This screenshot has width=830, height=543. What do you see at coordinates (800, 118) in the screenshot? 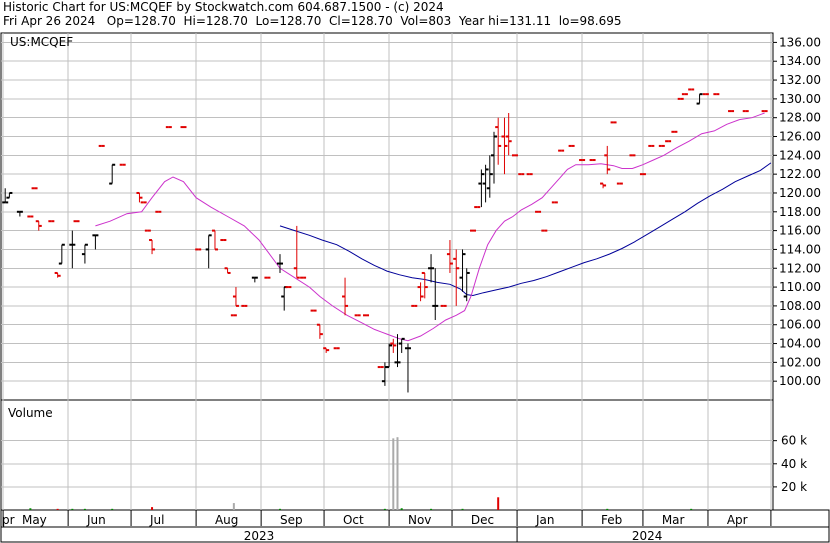
I see `price-tick-label: 128.00` at bounding box center [800, 118].